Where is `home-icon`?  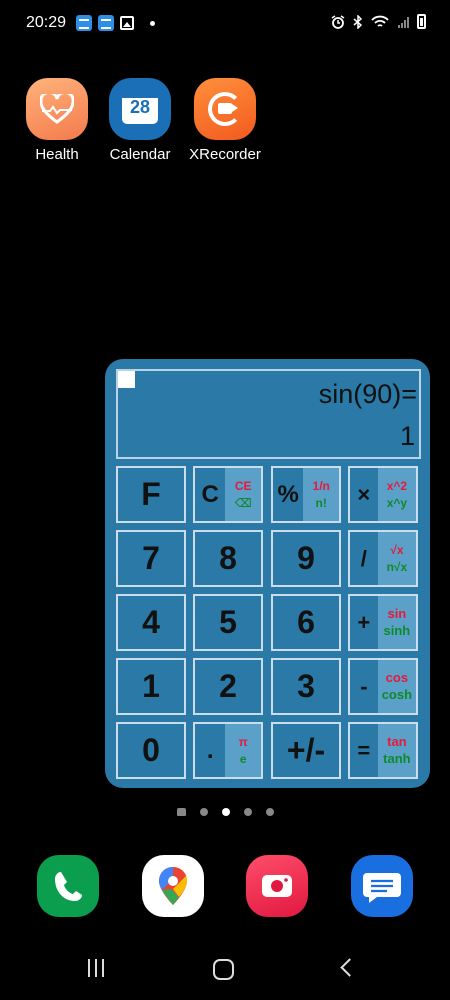
home-icon is located at coordinates (223, 969).